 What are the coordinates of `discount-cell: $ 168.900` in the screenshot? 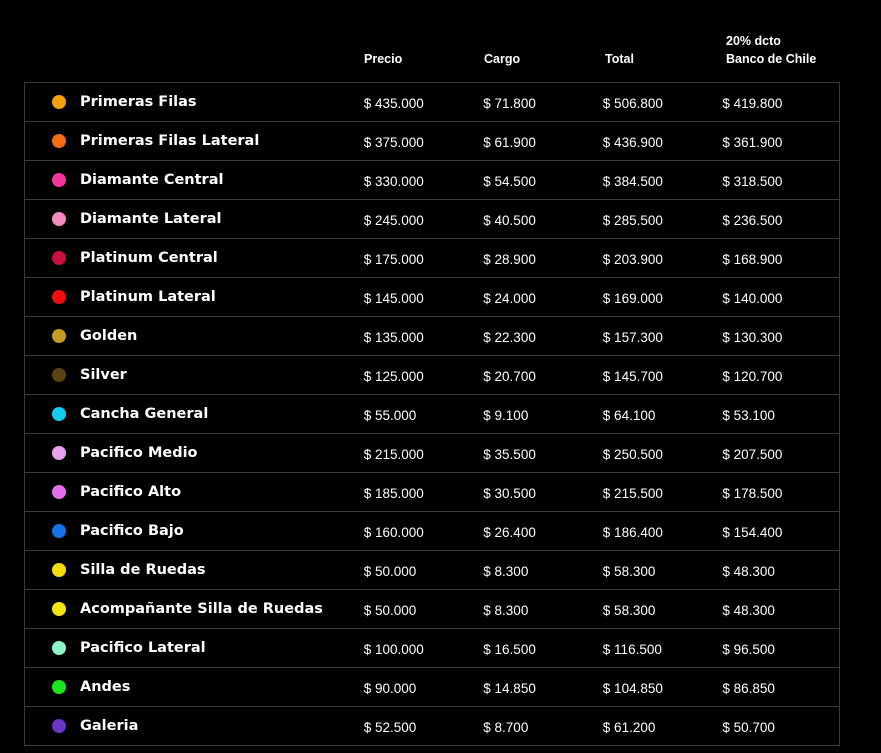 It's located at (781, 258).